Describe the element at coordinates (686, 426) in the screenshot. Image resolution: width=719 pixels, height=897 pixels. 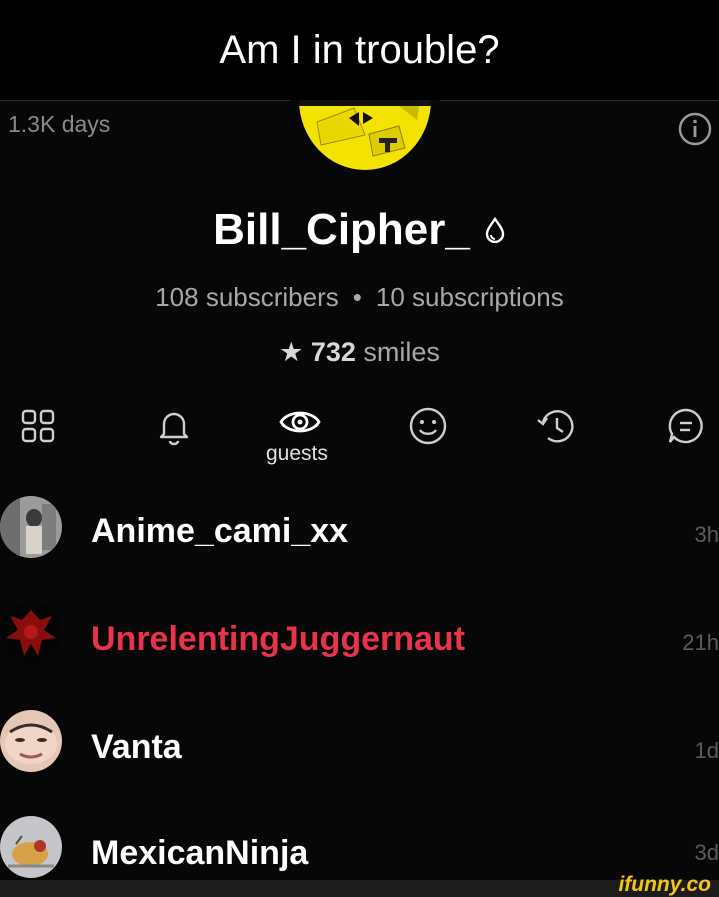
I see `chat-icon` at that location.